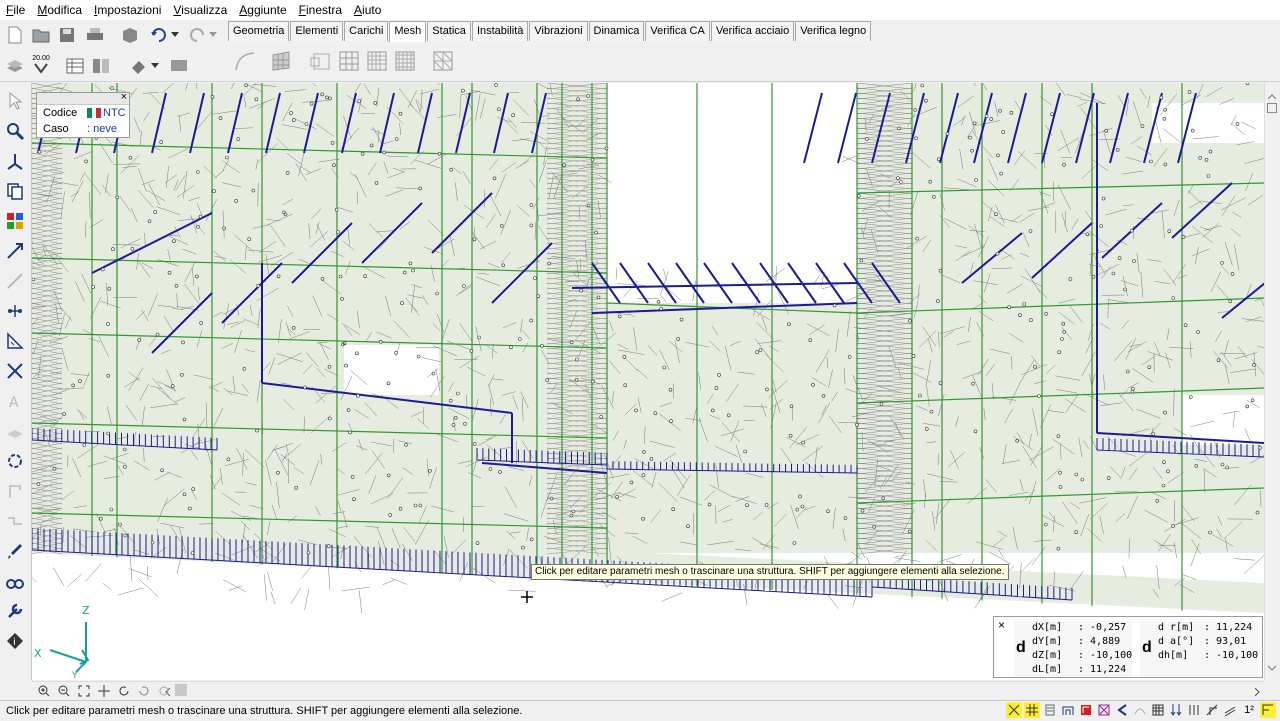 The image size is (1280, 721). Describe the element at coordinates (1068, 710) in the screenshot. I see `snap-frame-icon` at that location.